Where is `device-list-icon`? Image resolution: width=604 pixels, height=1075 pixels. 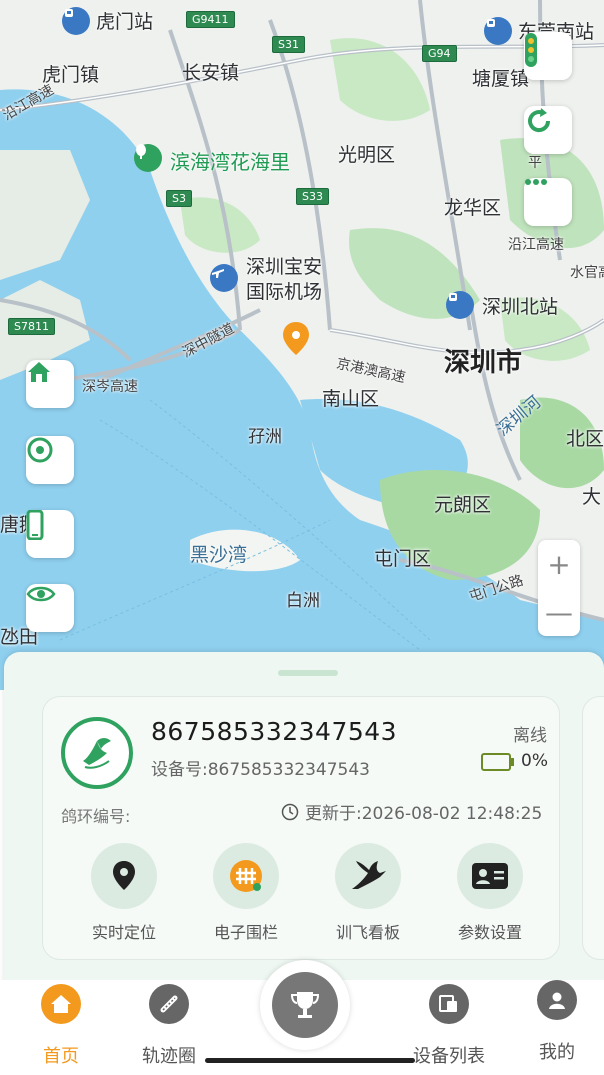
device-list-icon is located at coordinates (449, 1004).